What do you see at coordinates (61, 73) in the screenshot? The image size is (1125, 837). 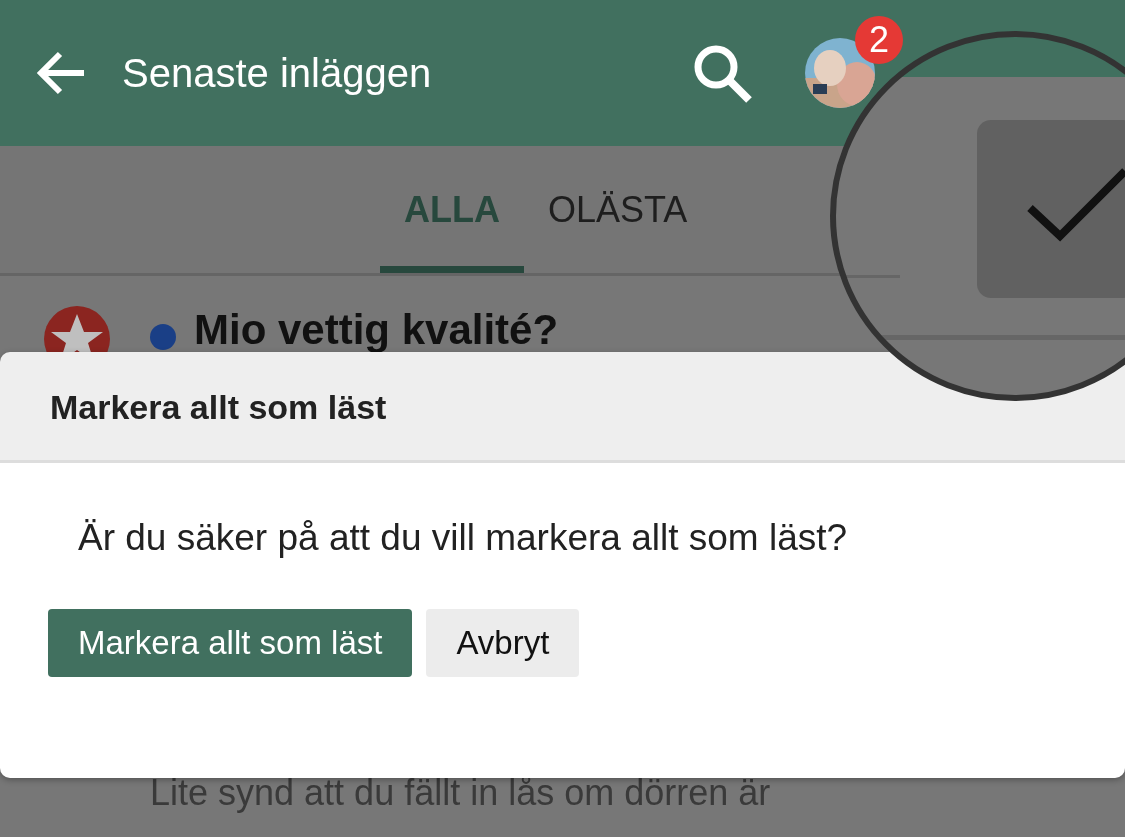 I see `back-arrow-icon` at bounding box center [61, 73].